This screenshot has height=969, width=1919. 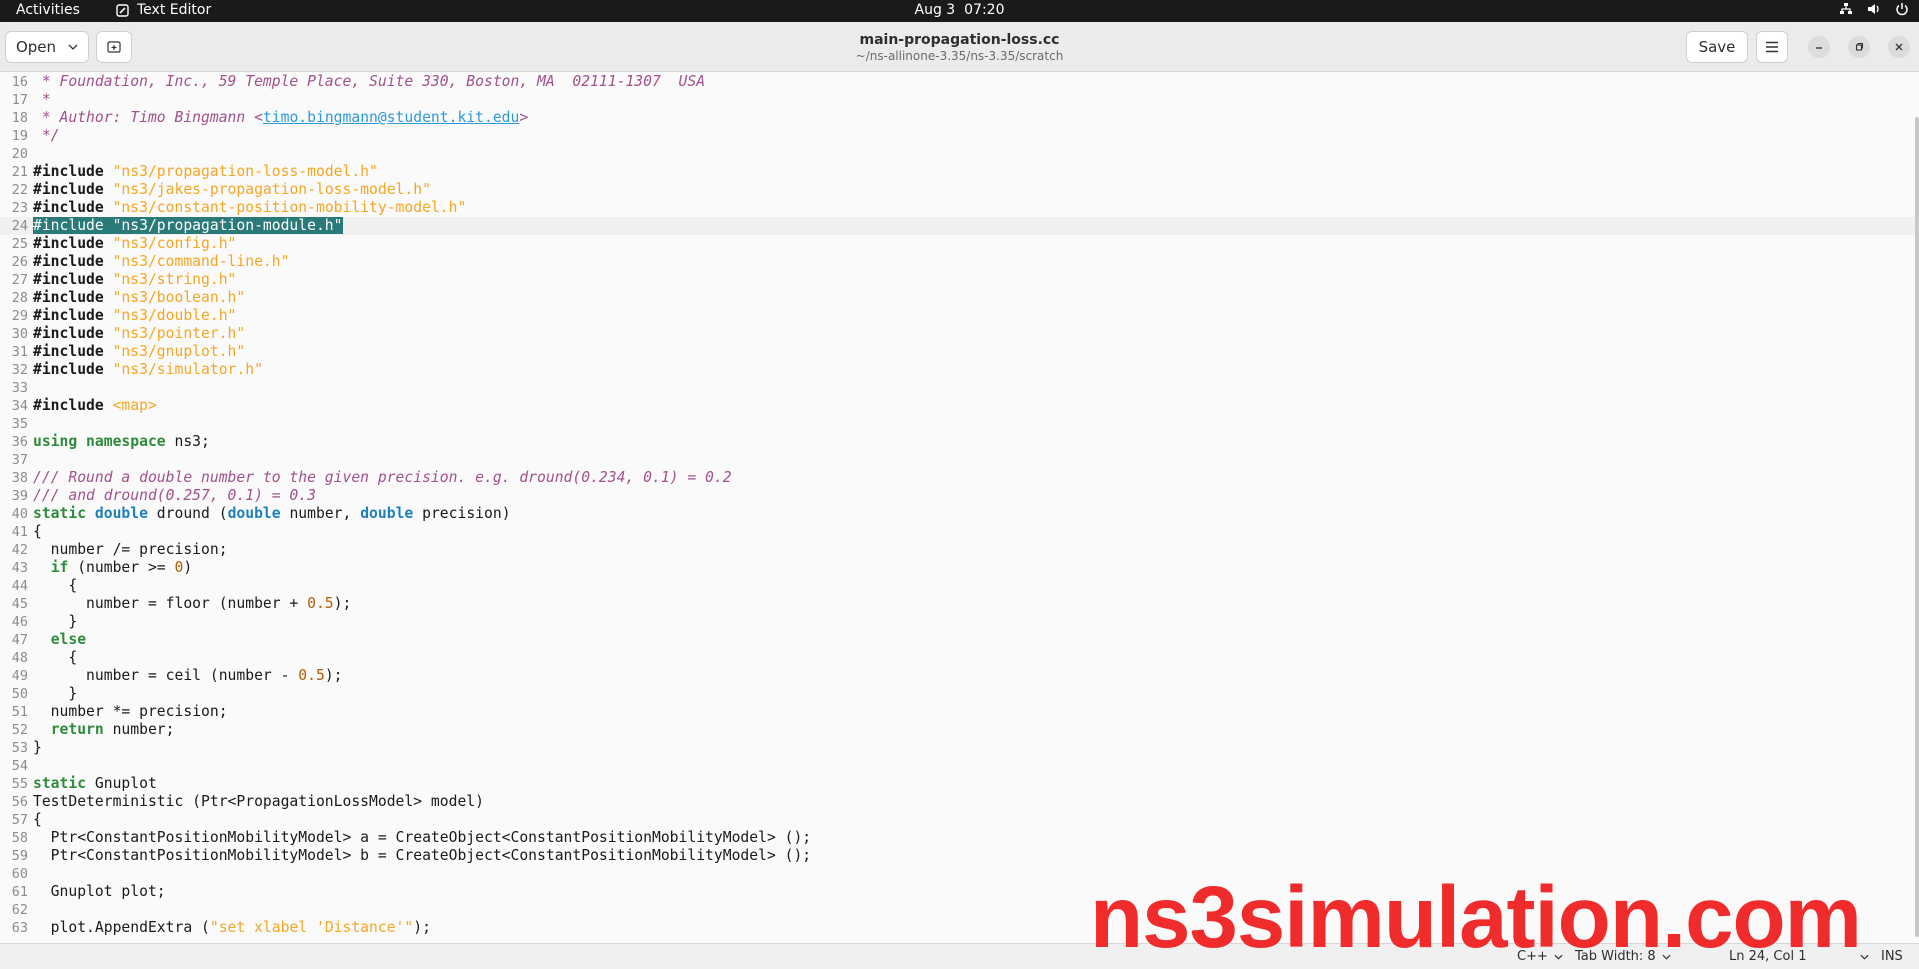 I want to click on code-line: 55 static Gnuplot, so click(x=959, y=784).